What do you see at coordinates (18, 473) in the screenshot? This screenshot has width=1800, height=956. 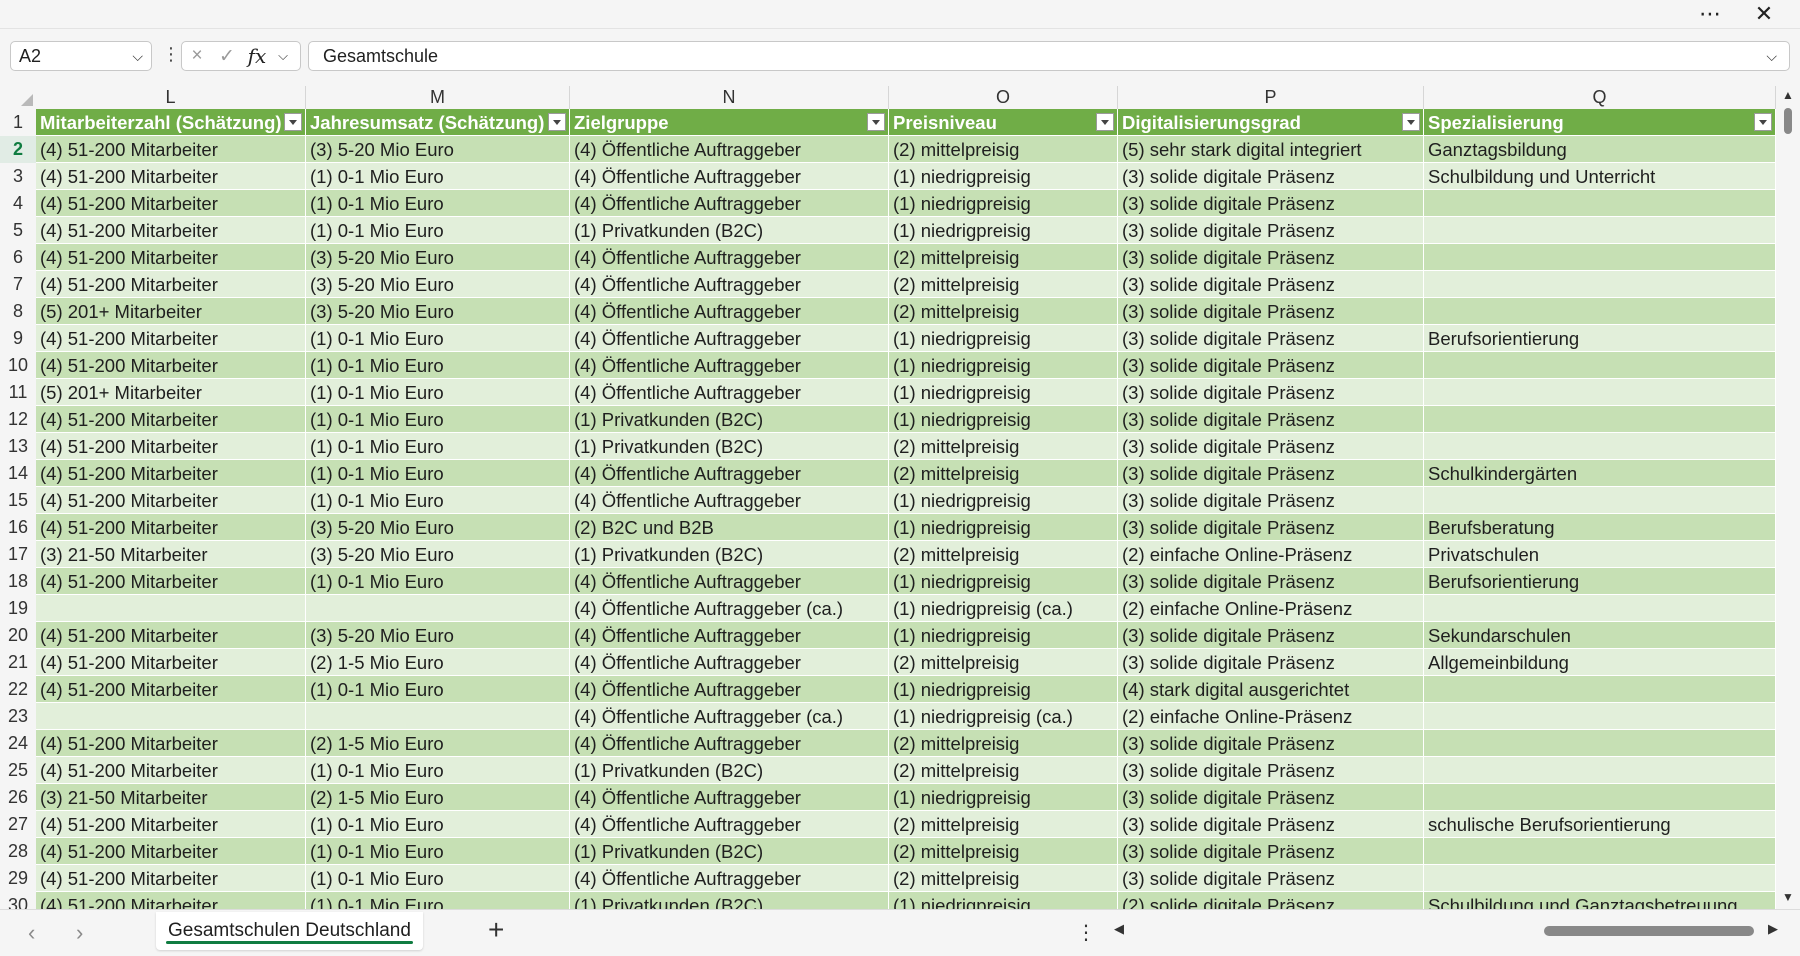 I see `row-number: 14` at bounding box center [18, 473].